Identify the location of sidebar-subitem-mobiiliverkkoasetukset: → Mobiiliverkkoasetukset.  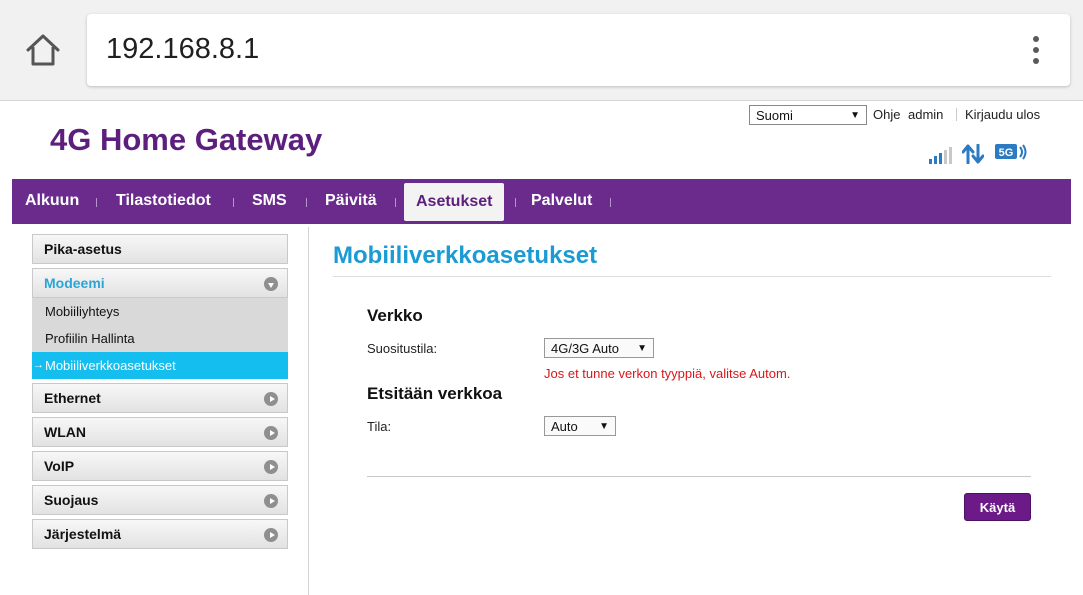
(160, 365).